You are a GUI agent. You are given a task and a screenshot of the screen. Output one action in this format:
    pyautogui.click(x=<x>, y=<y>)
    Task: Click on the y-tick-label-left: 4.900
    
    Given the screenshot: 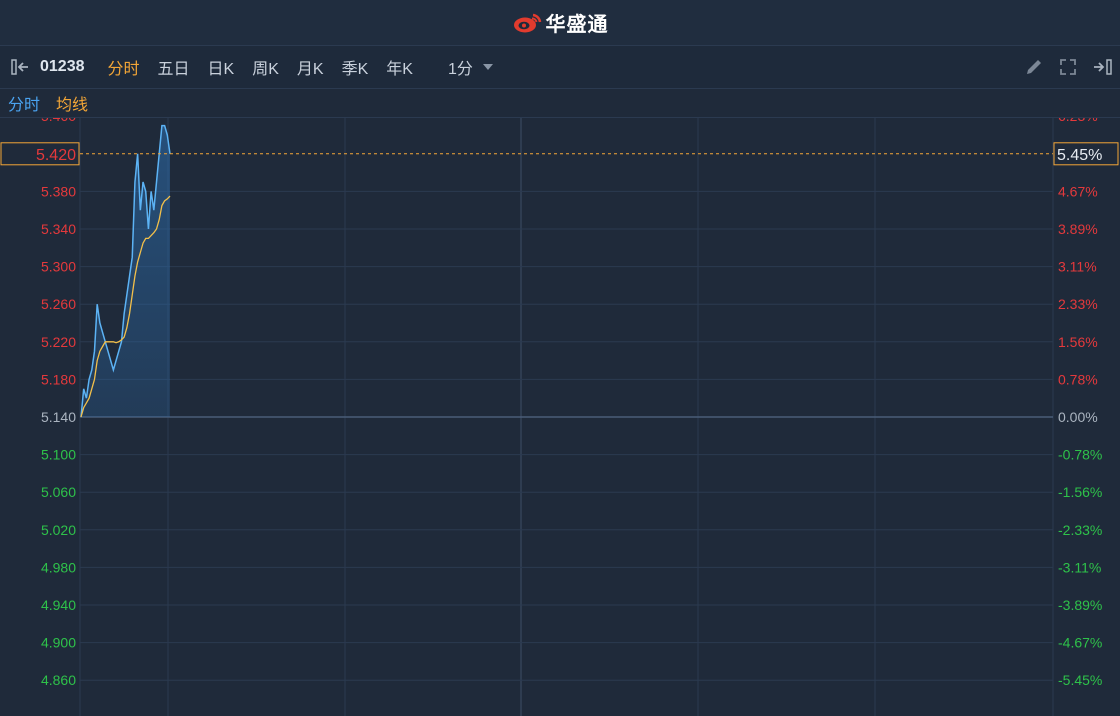 What is the action you would take?
    pyautogui.click(x=58, y=643)
    